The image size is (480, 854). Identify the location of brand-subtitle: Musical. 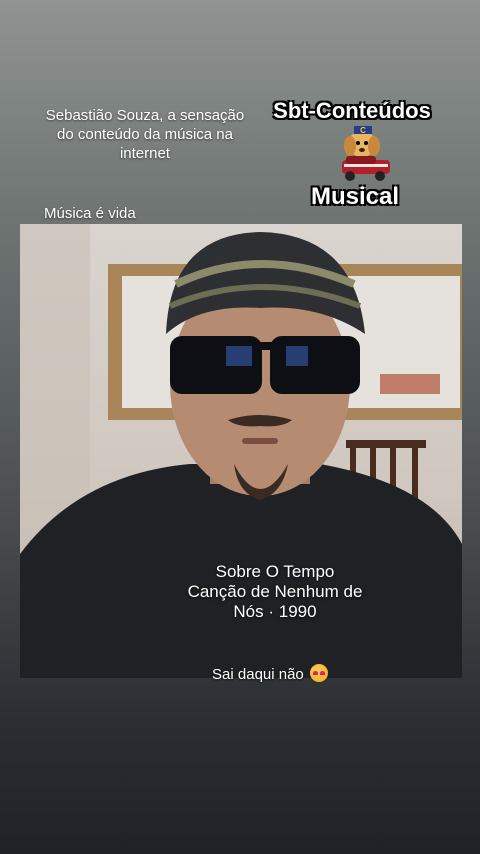
(355, 196).